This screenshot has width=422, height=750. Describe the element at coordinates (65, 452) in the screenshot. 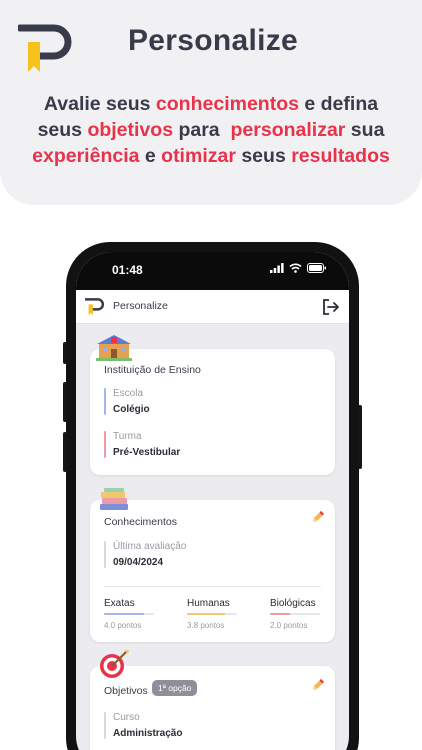

I see `phone-volume-down` at that location.